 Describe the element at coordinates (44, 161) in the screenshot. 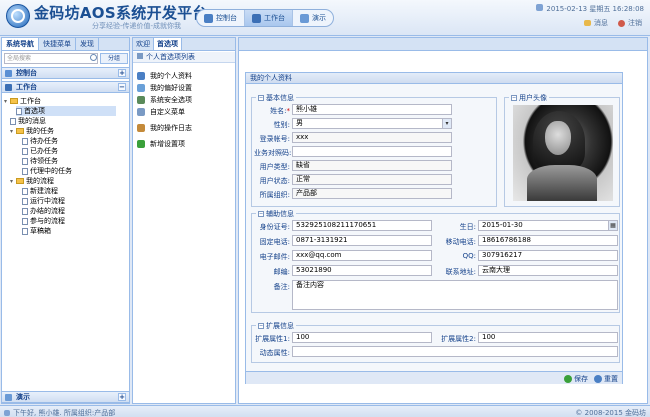

I see `tree-item-label: 待领任务` at that location.